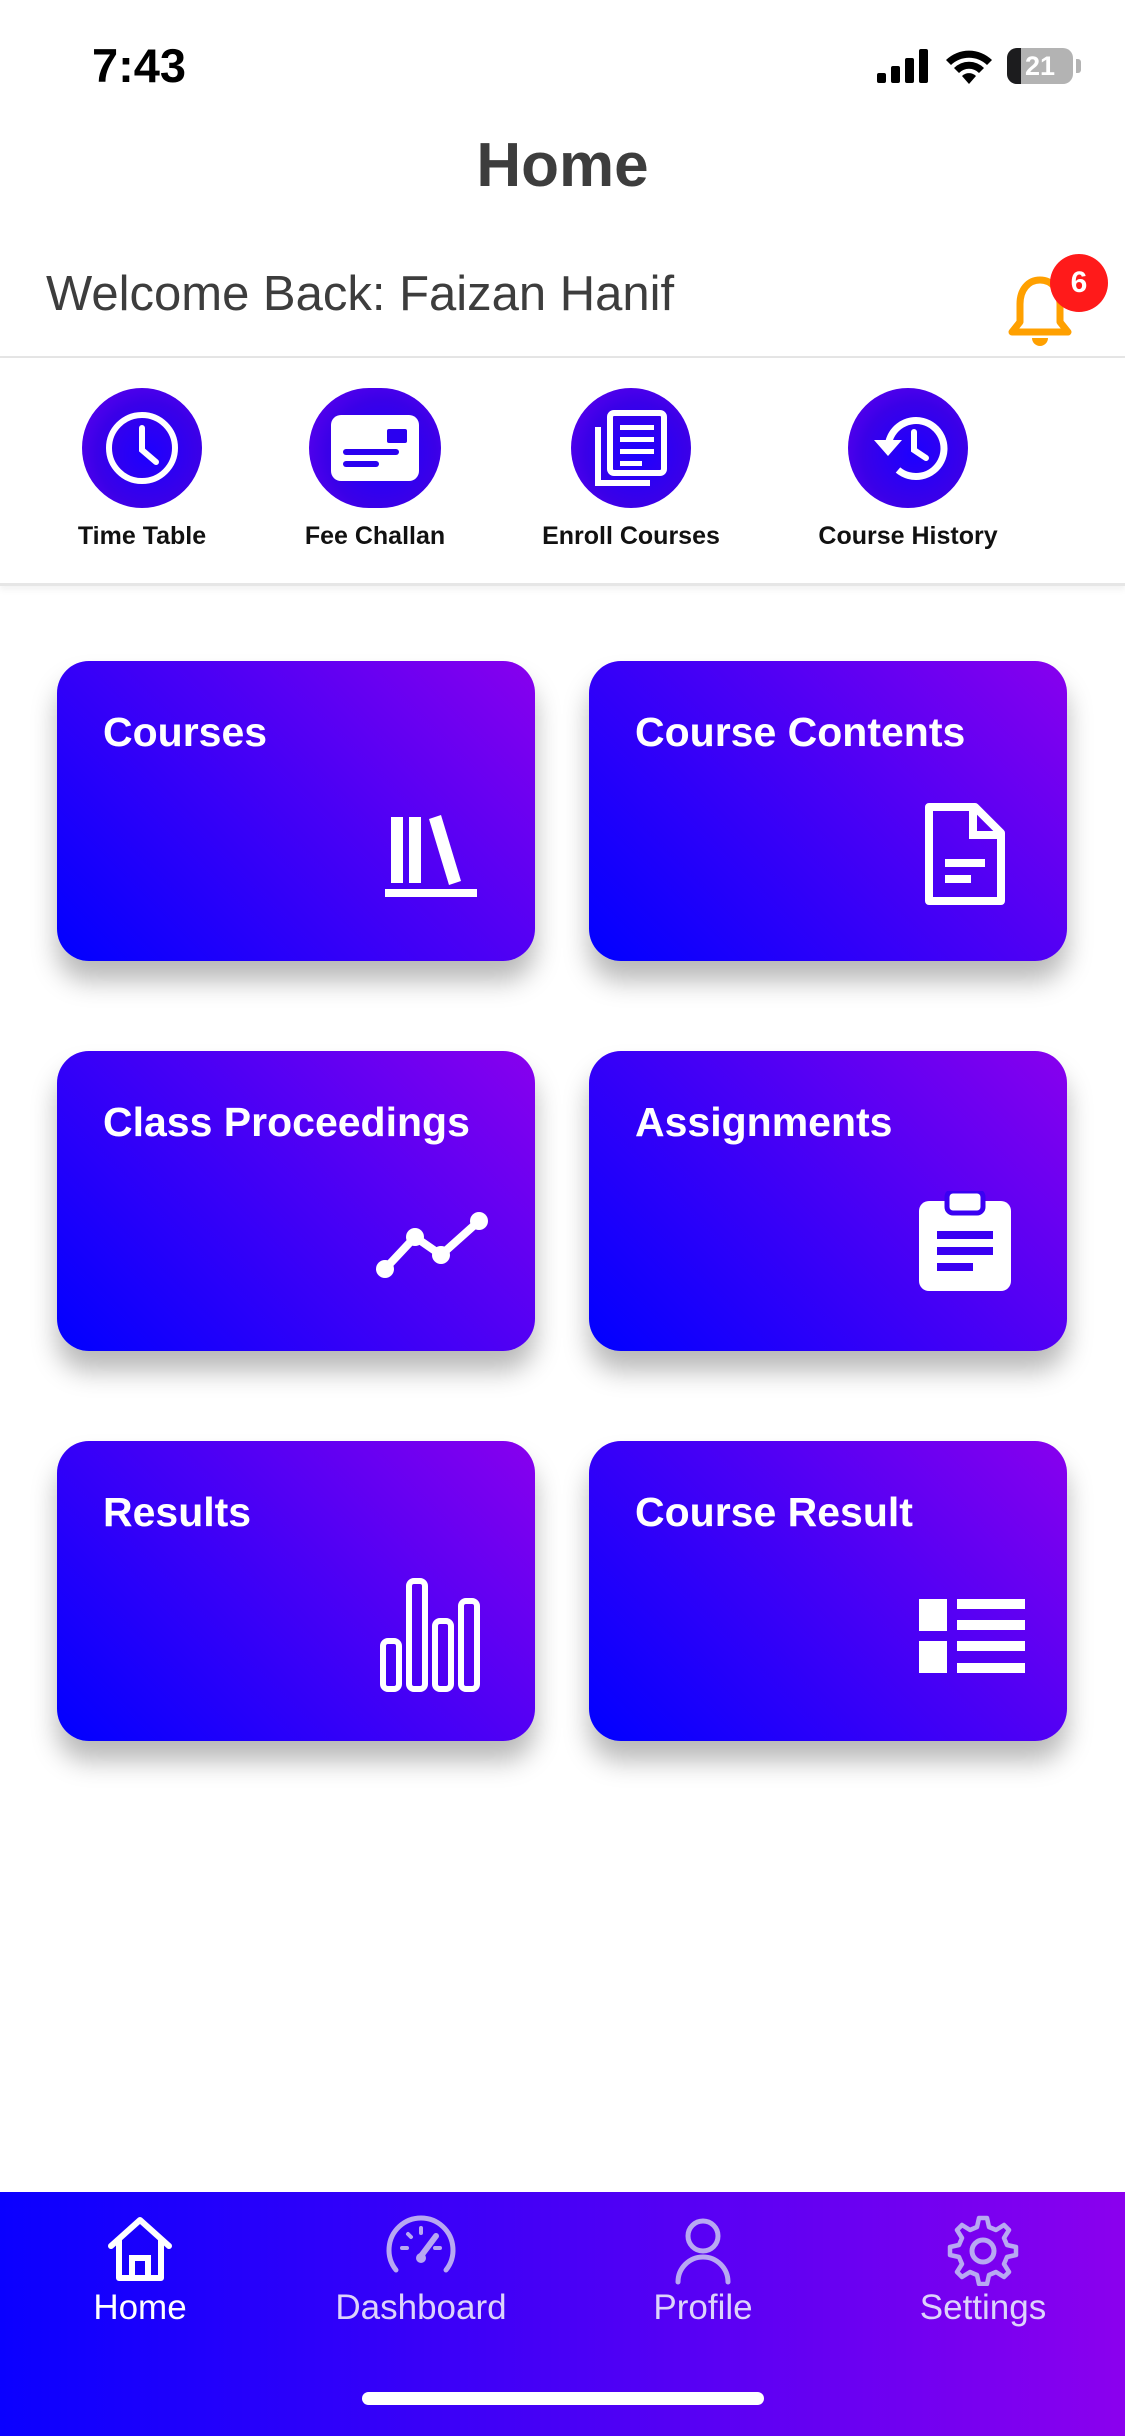 This screenshot has width=1125, height=2436. Describe the element at coordinates (360, 294) in the screenshot. I see `welcome-text: Welcome Back: Faizan Hanif` at that location.